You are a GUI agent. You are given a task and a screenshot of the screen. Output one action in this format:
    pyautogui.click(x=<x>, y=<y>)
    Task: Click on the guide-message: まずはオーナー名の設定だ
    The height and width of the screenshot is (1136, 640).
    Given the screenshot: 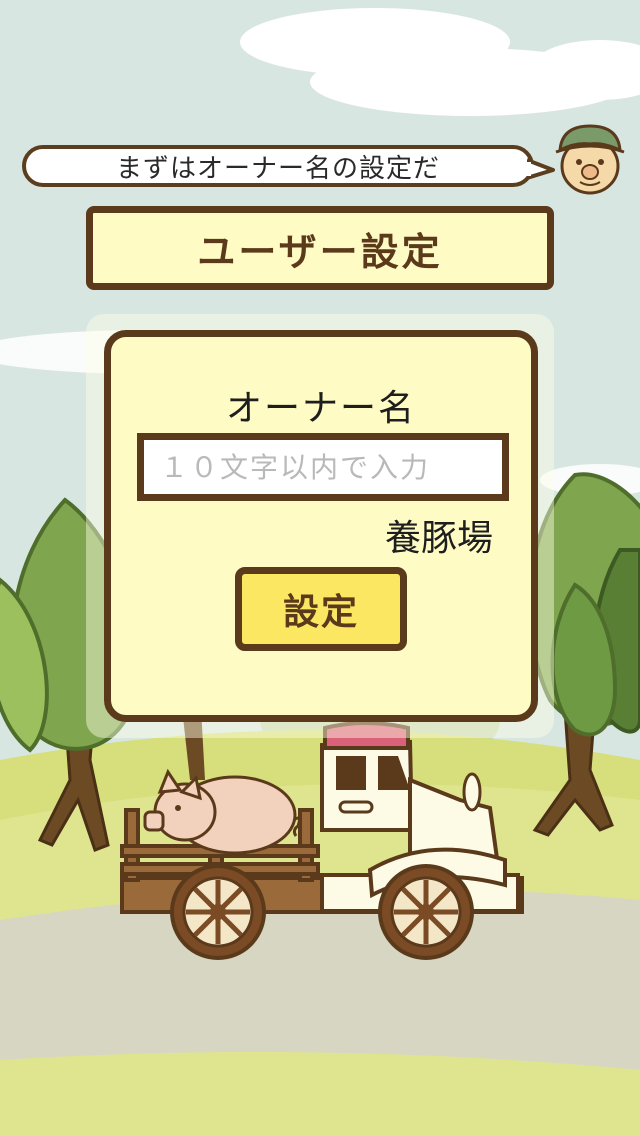 What is the action you would take?
    pyautogui.click(x=277, y=168)
    